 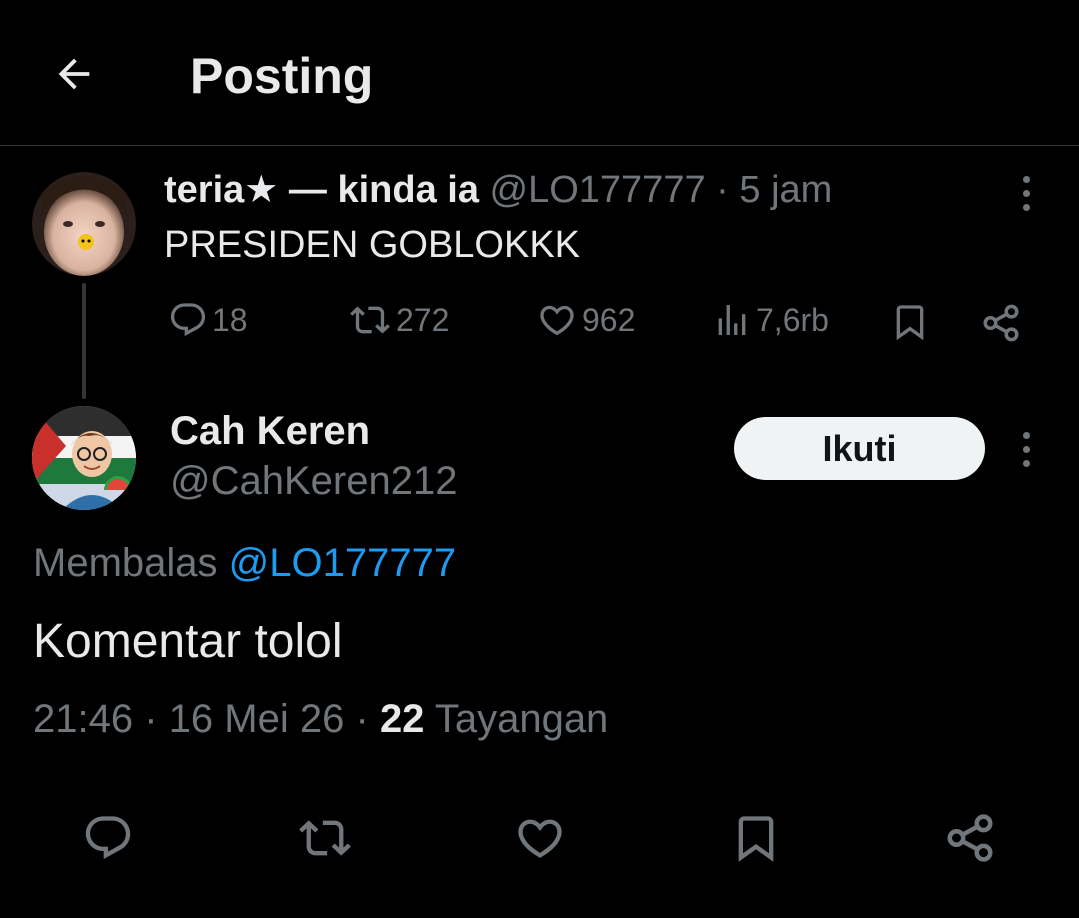 I want to click on parent-more-button, so click(x=1026, y=193).